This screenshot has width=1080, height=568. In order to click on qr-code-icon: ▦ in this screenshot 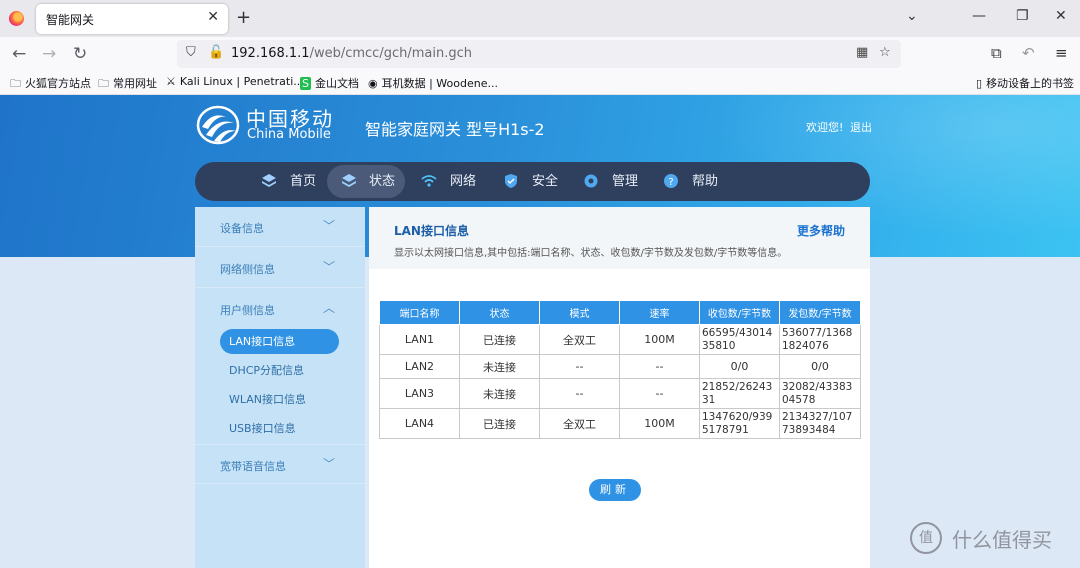, I will do `click(862, 52)`.